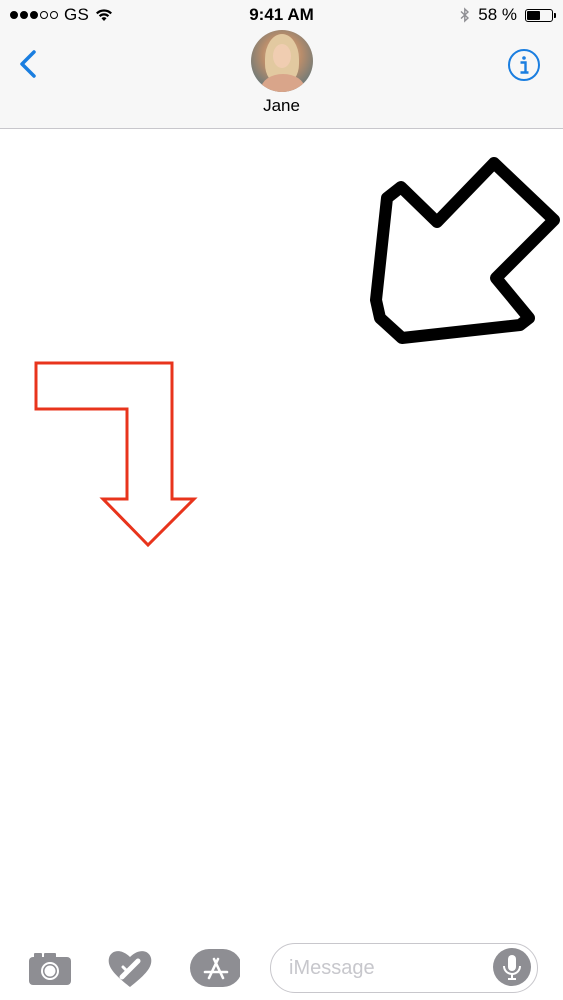 This screenshot has width=563, height=1000. Describe the element at coordinates (465, 250) in the screenshot. I see `black-arrow-drawing` at that location.